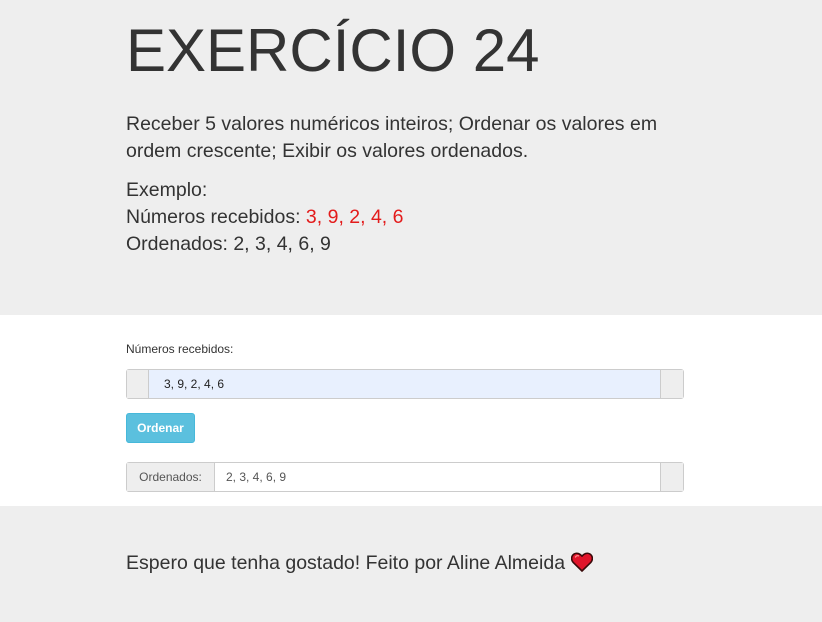 The width and height of the screenshot is (822, 622). What do you see at coordinates (180, 244) in the screenshot?
I see `example-sorted-label: Ordenados:` at bounding box center [180, 244].